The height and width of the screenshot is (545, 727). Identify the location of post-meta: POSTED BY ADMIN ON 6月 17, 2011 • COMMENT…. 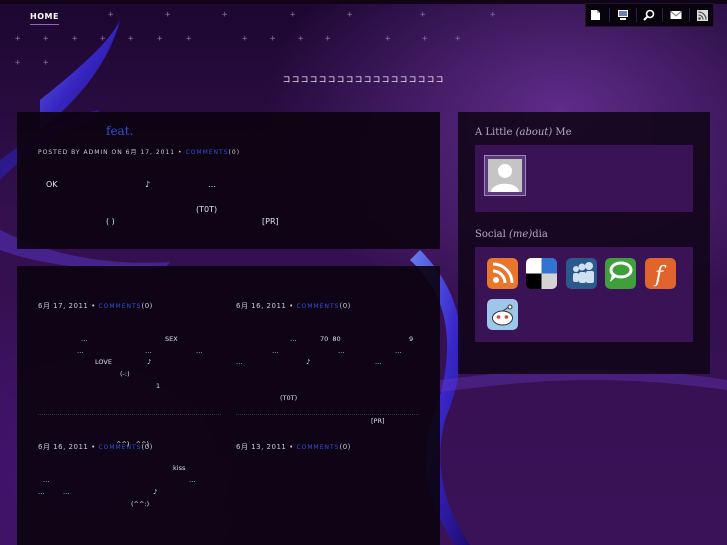
(139, 151).